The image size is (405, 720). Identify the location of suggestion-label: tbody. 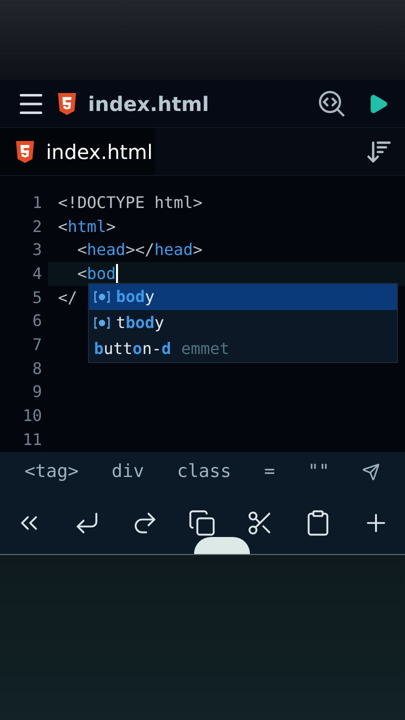
(140, 323).